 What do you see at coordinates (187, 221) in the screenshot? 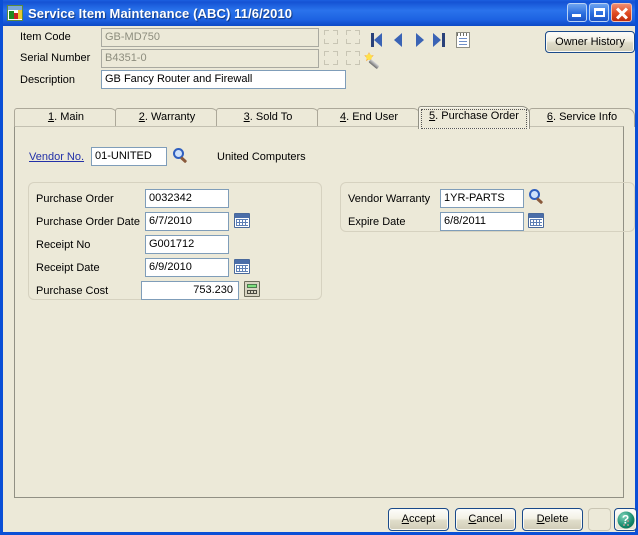
I see `purchase-order-date-field: 6/7/2010` at bounding box center [187, 221].